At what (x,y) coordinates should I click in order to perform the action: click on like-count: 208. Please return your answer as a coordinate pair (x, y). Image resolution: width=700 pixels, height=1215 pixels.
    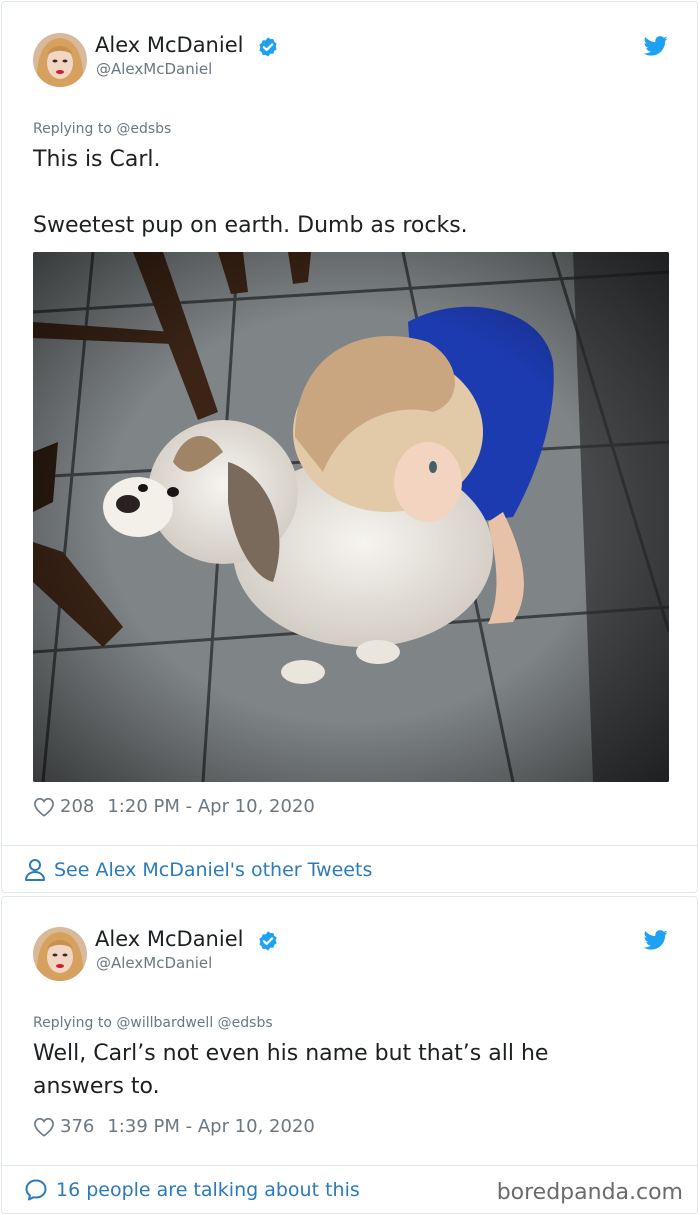
    Looking at the image, I should click on (77, 806).